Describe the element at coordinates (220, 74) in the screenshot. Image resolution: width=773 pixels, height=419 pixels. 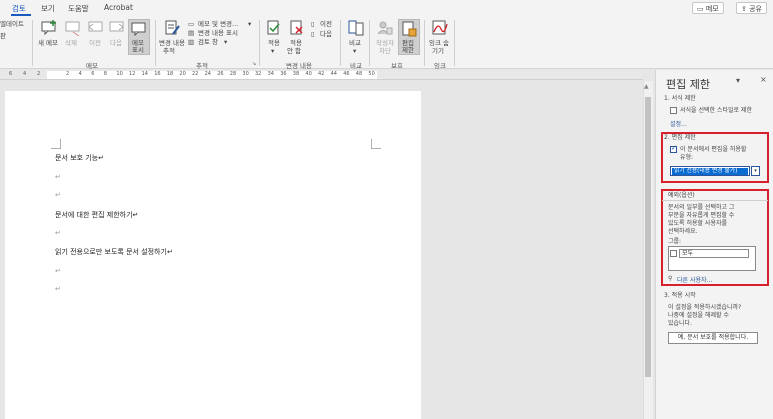
I see `ruler-number: 26` at that location.